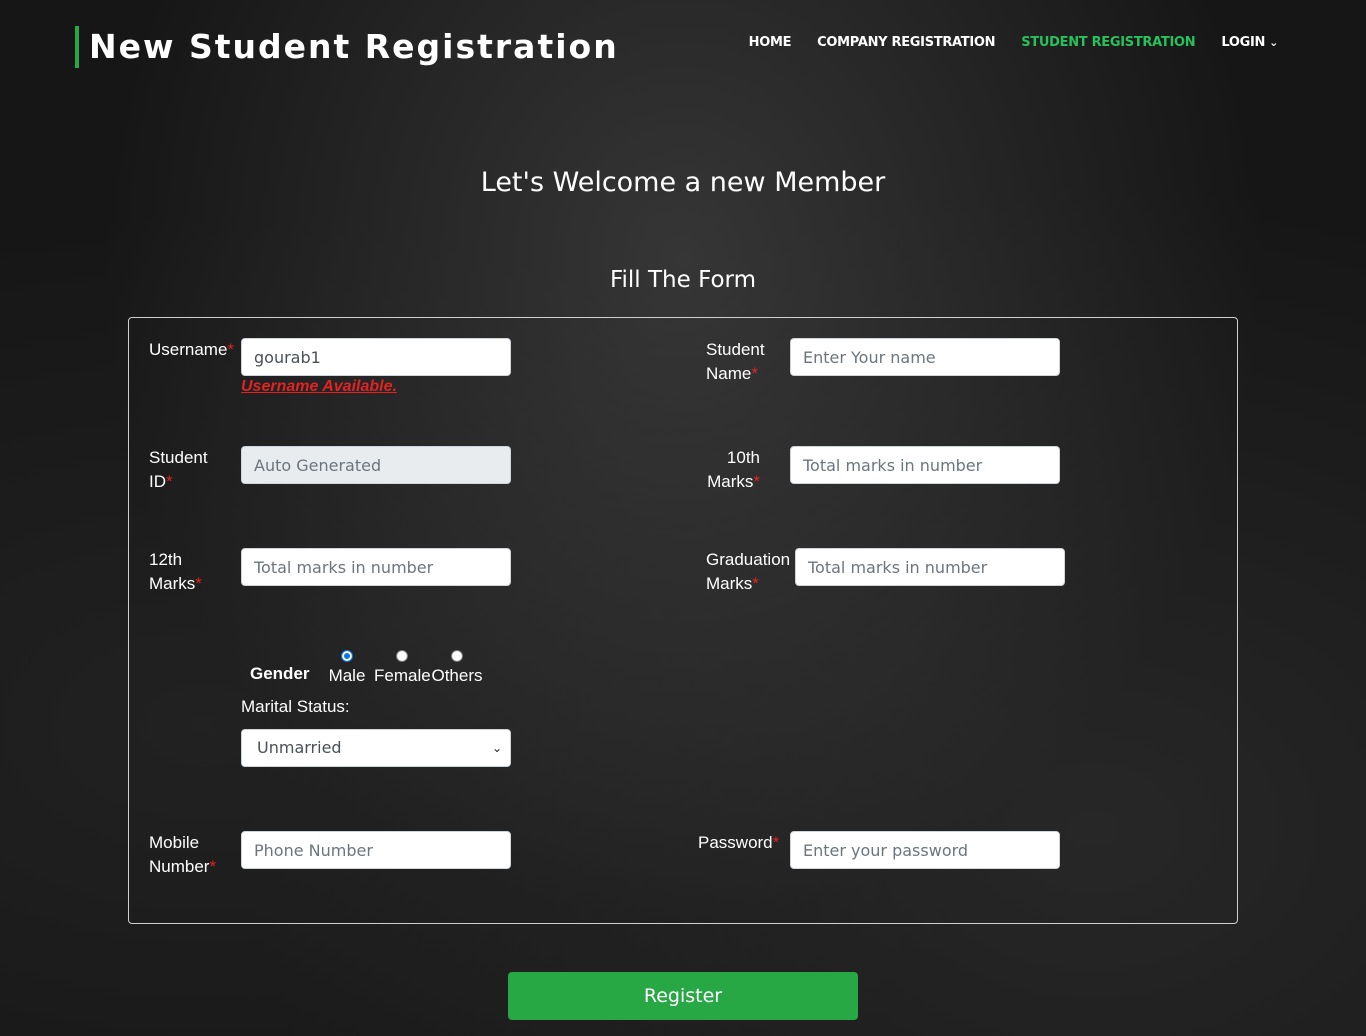 The image size is (1366, 1036). I want to click on gender-option-others: Others, so click(457, 668).